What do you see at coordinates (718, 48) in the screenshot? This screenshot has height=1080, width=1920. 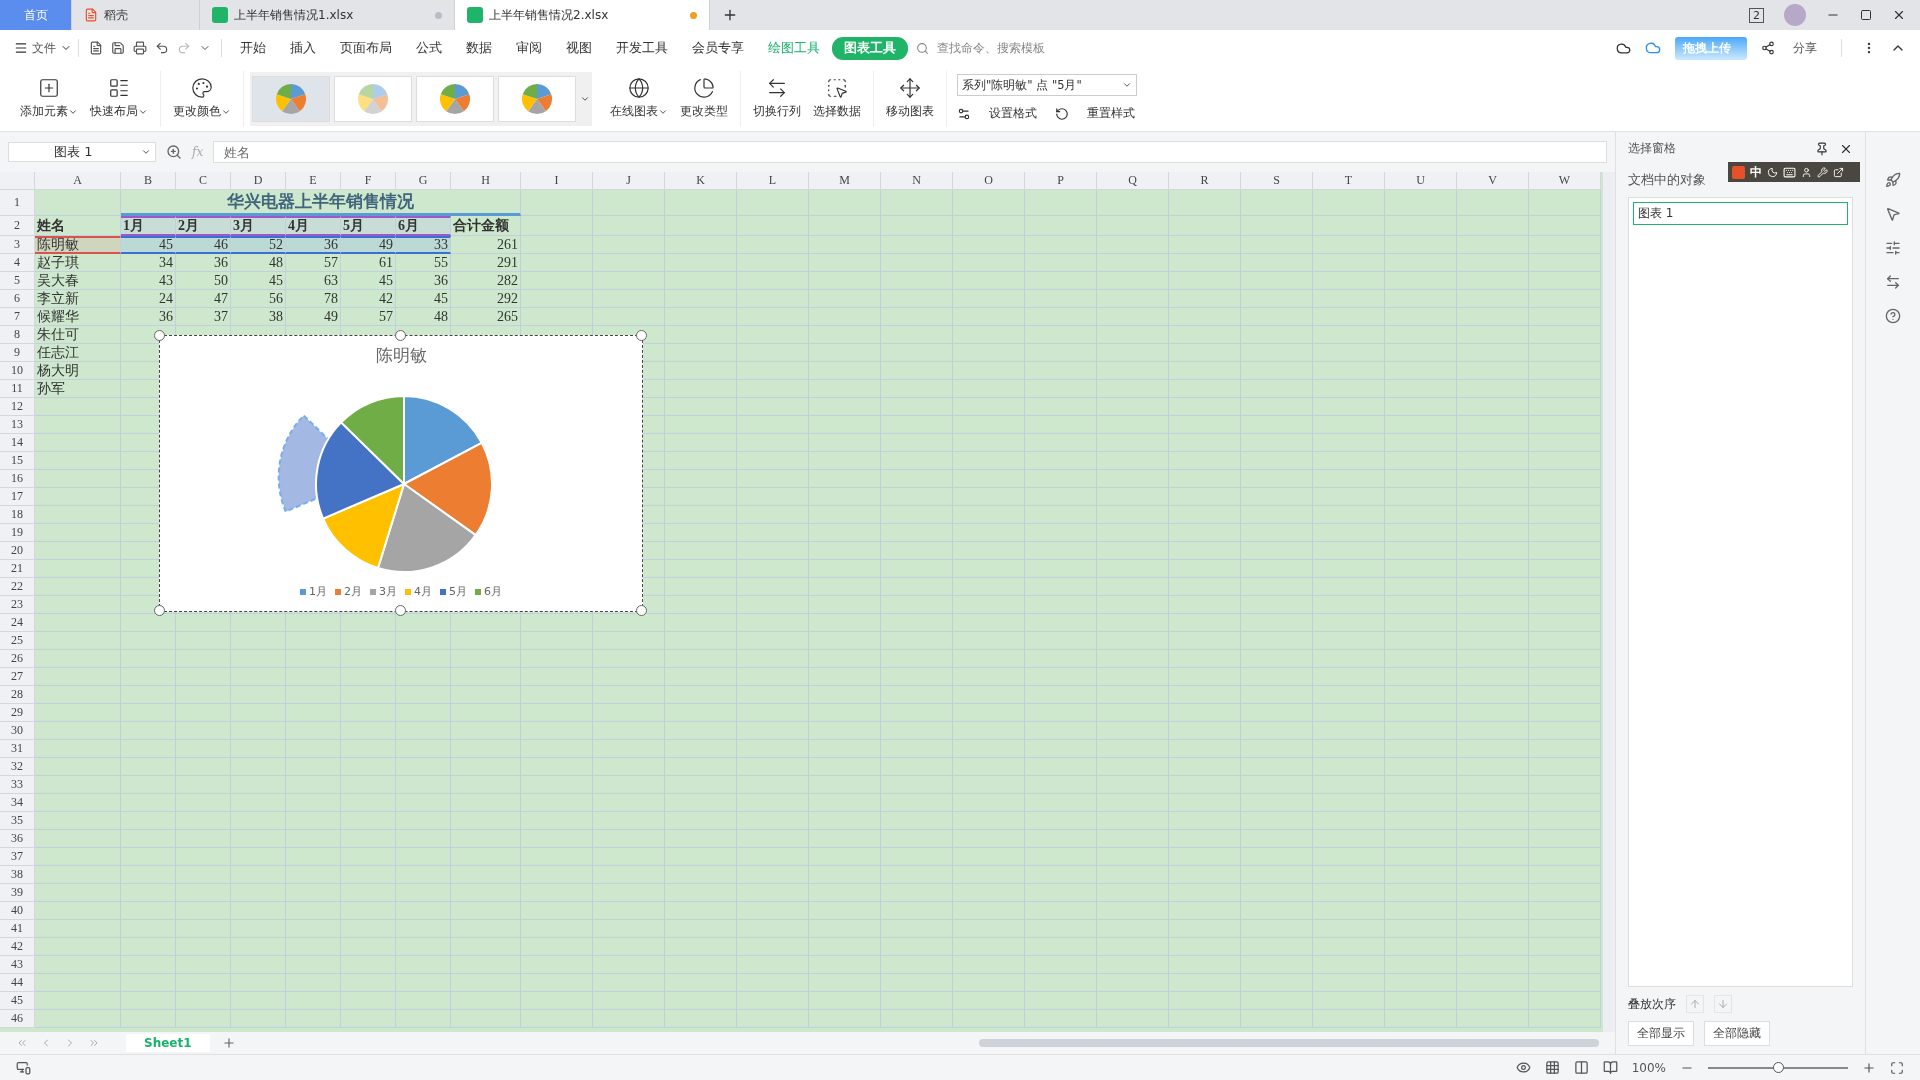 I see `menu-tab: 会员专享` at bounding box center [718, 48].